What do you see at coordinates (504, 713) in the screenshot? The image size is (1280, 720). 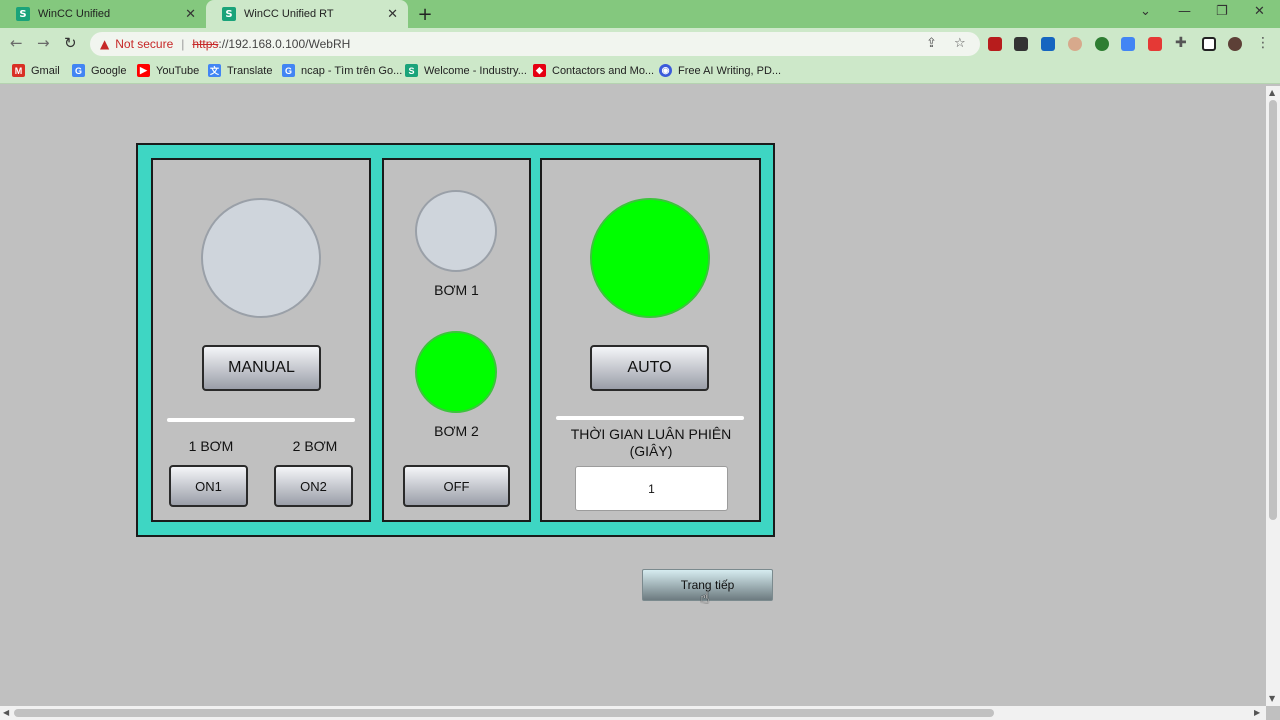 I see `horizontal-scroll-thumb` at bounding box center [504, 713].